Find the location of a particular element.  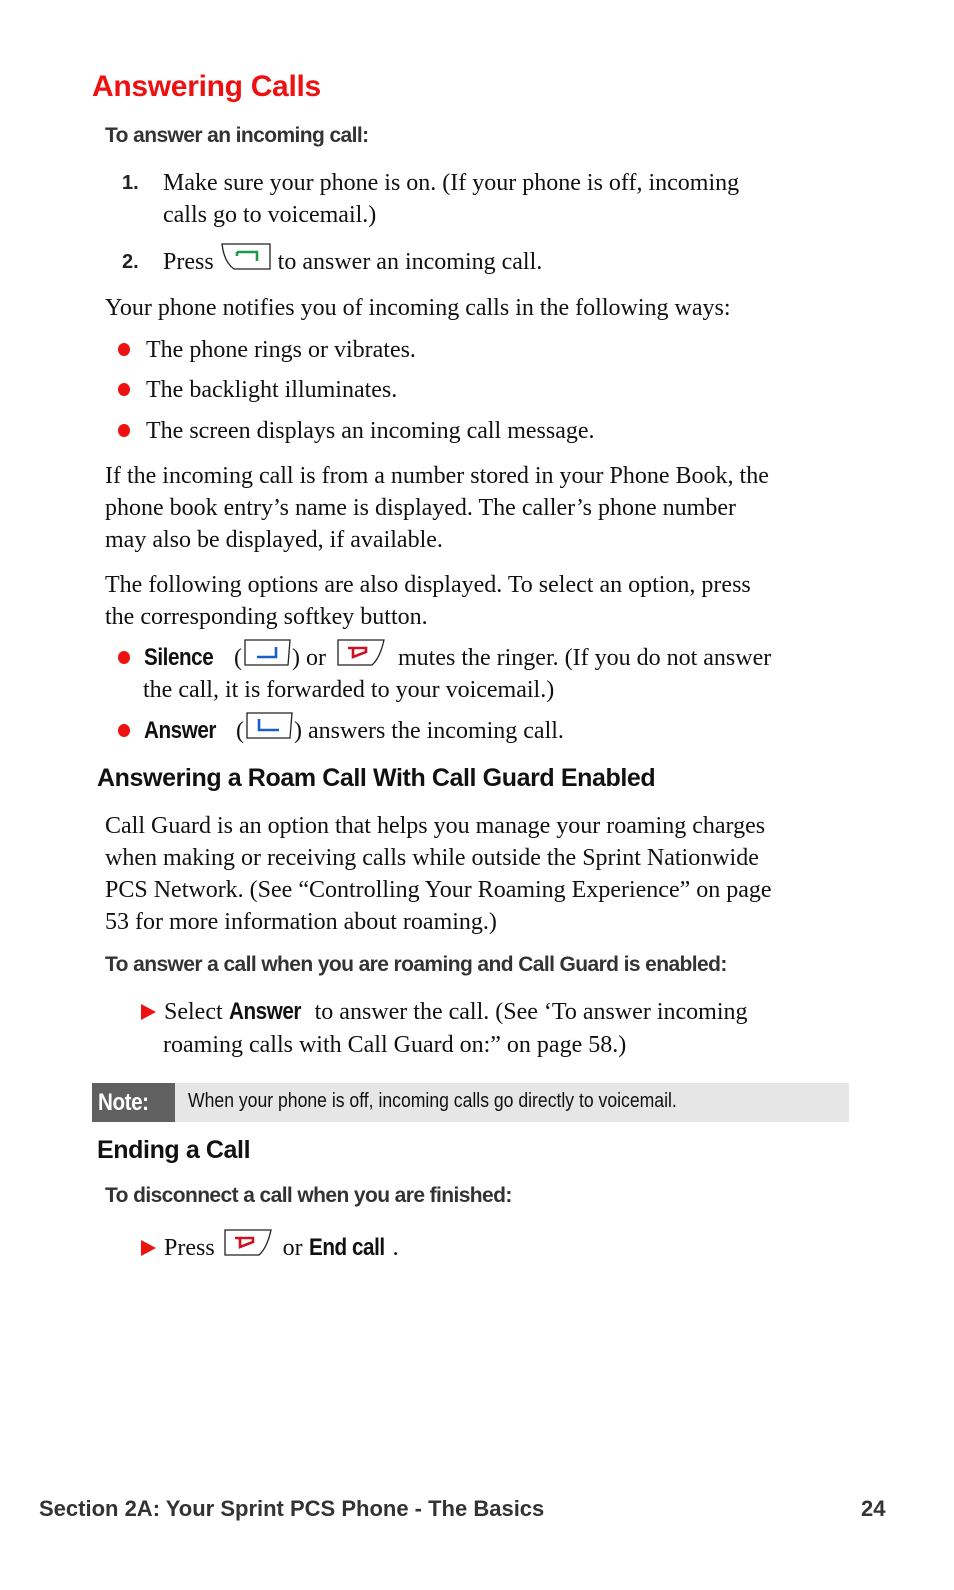

left-softkey-icon is located at coordinates (269, 729).